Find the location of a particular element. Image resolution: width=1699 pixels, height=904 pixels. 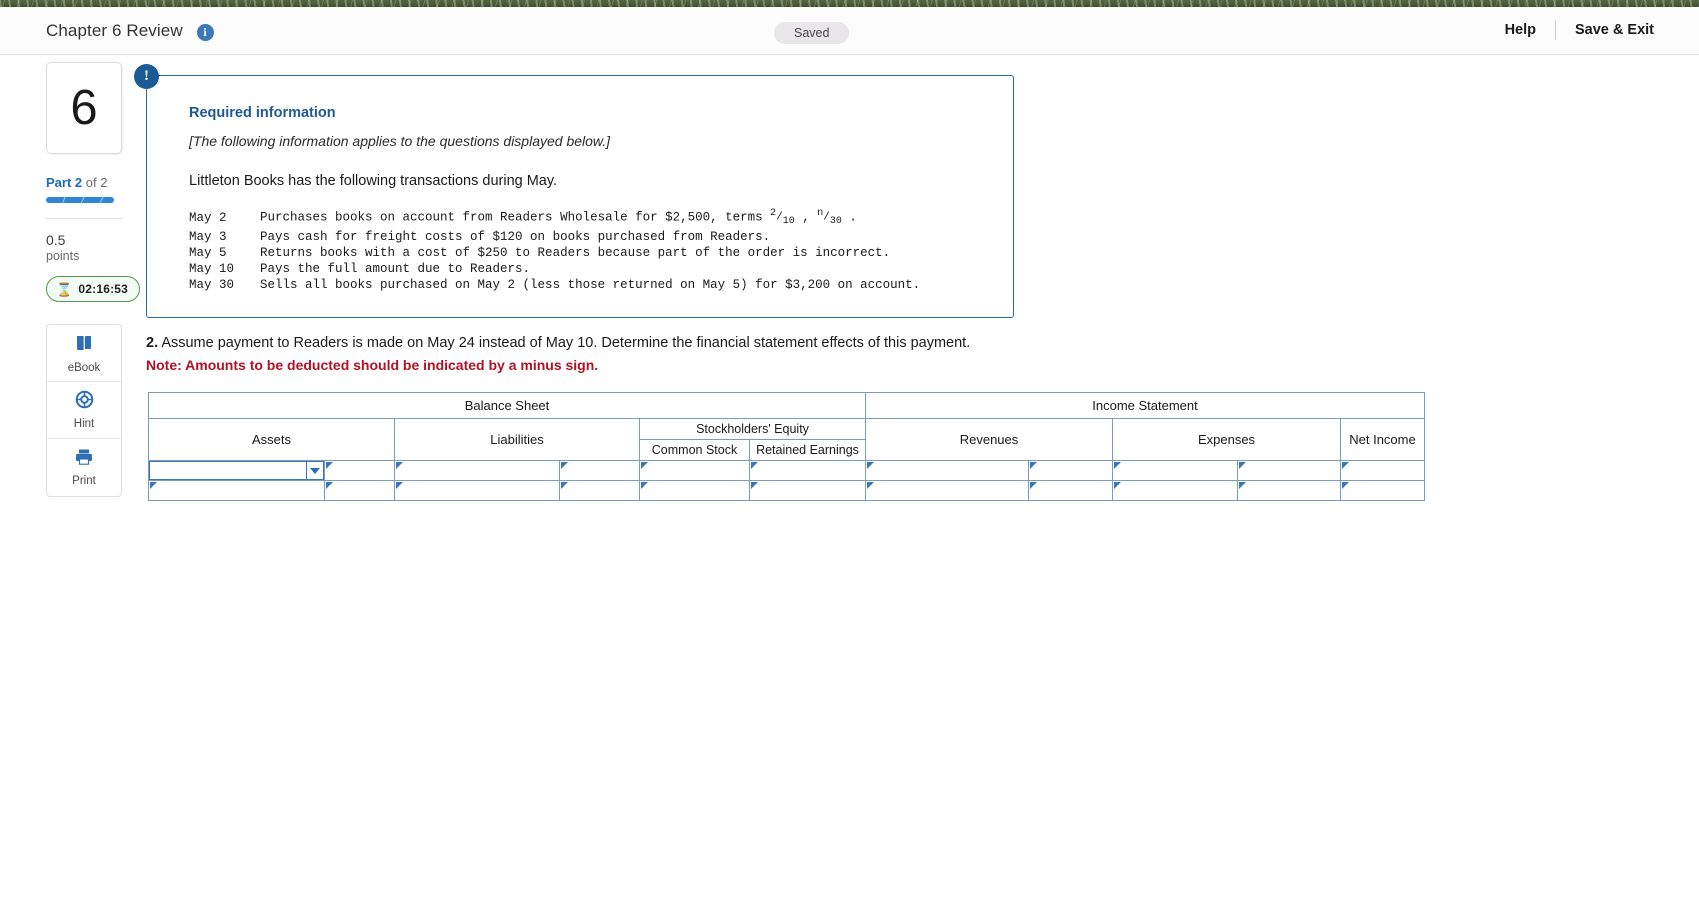

assets-amount-cell is located at coordinates (359, 470).